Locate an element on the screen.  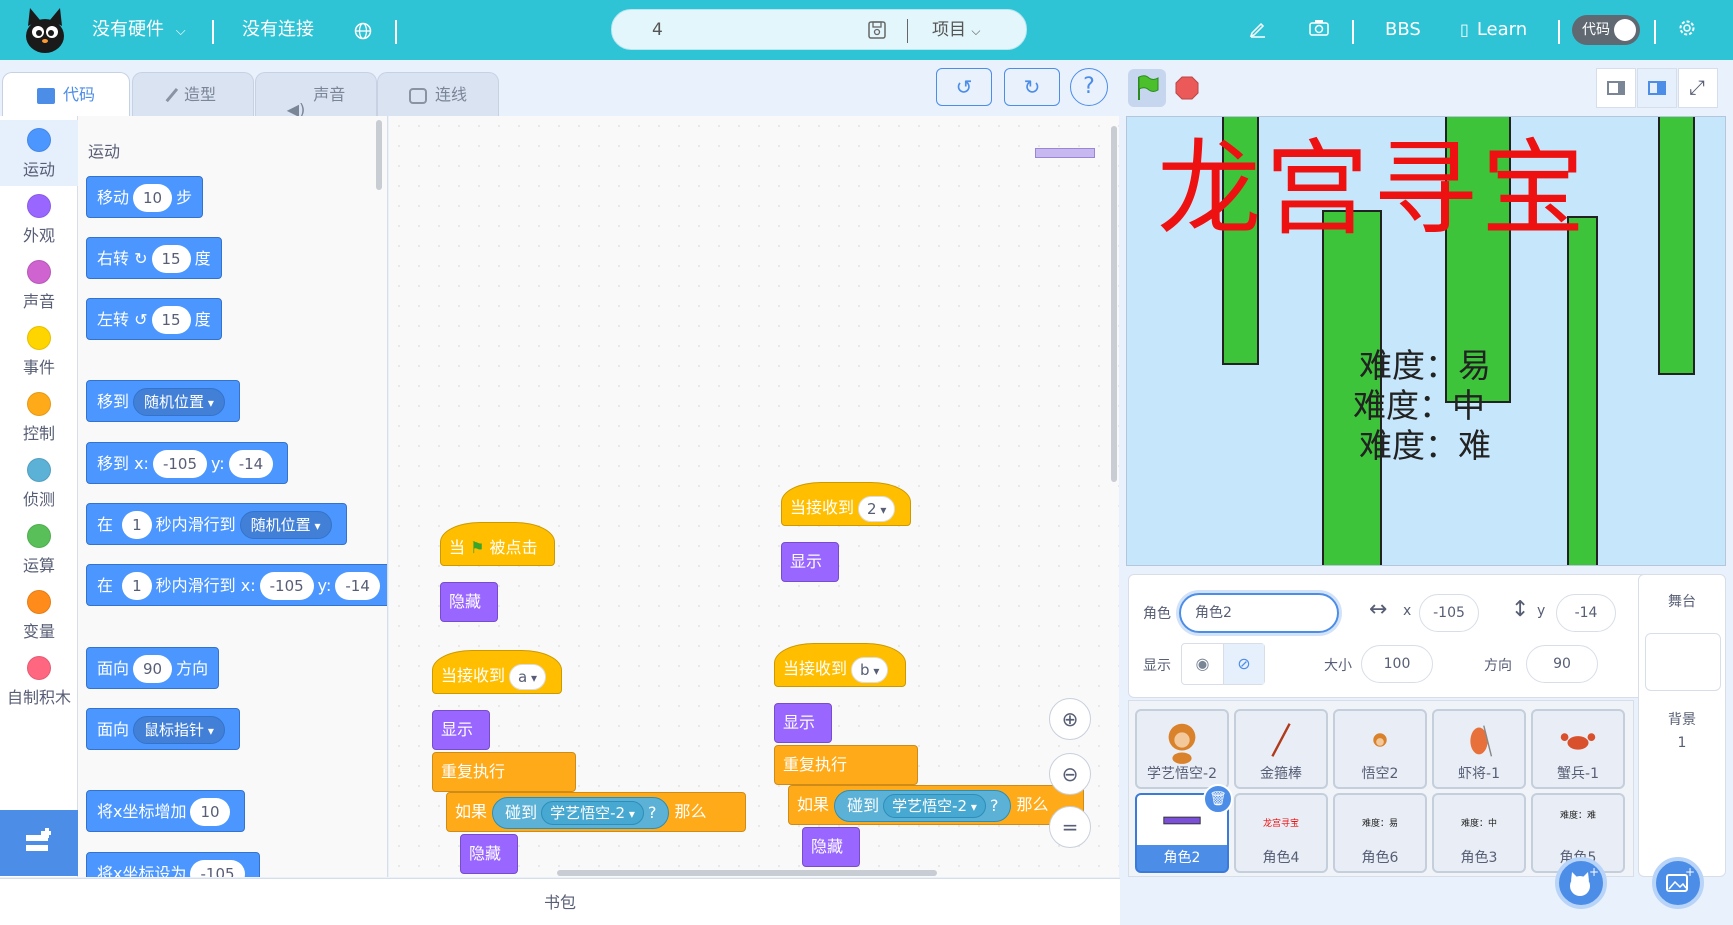
tab-wiring: 连线 is located at coordinates (438, 94).